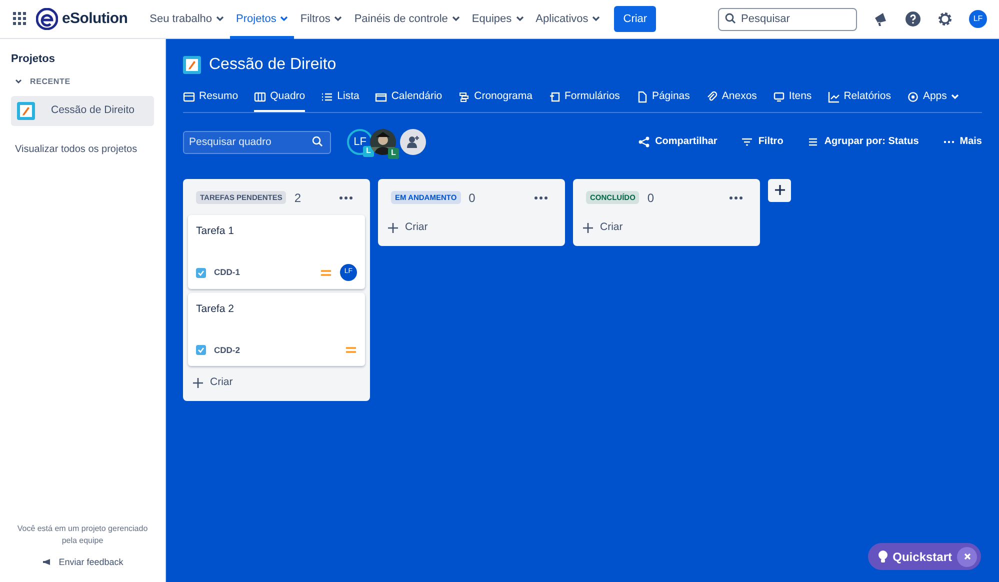 The height and width of the screenshot is (582, 999). Describe the element at coordinates (280, 98) in the screenshot. I see `tab: Quadro` at that location.